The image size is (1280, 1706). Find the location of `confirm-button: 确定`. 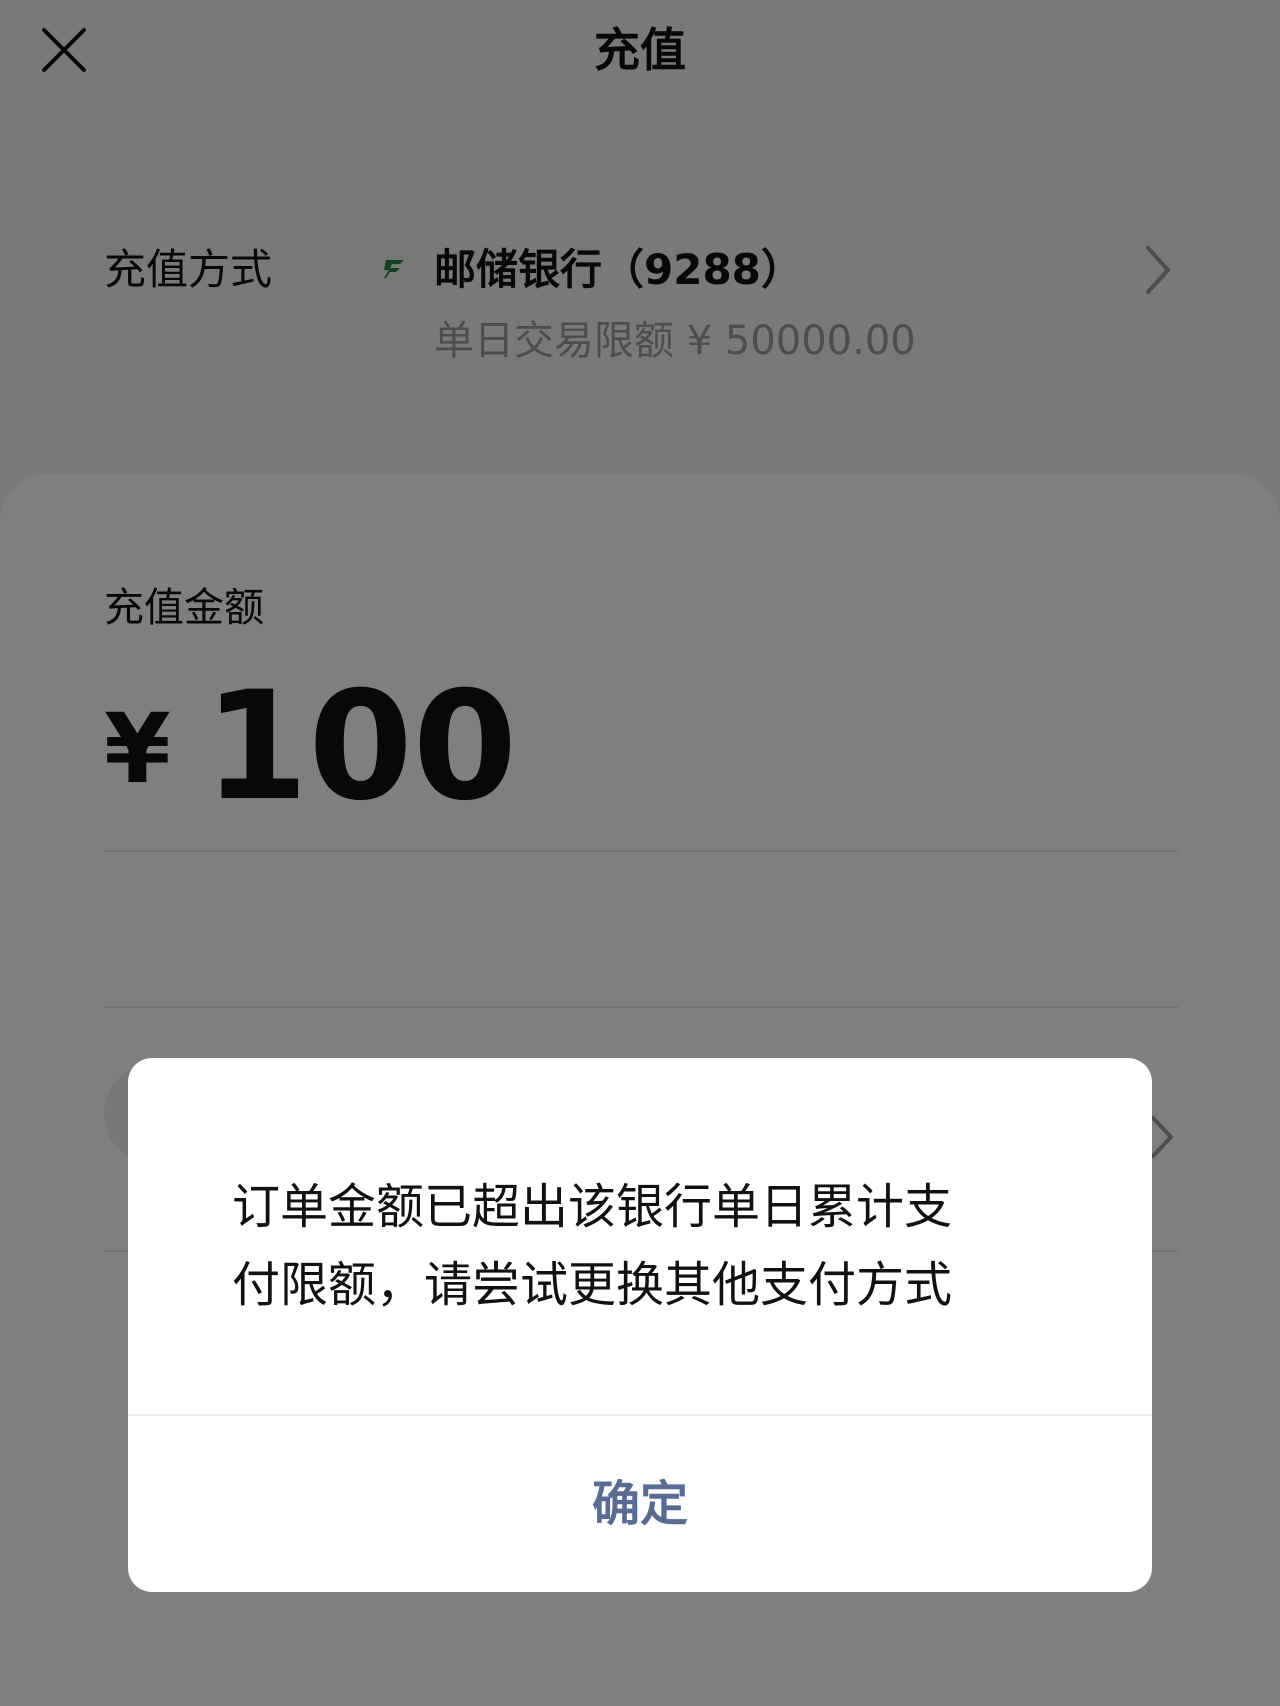

confirm-button: 确定 is located at coordinates (640, 1504).